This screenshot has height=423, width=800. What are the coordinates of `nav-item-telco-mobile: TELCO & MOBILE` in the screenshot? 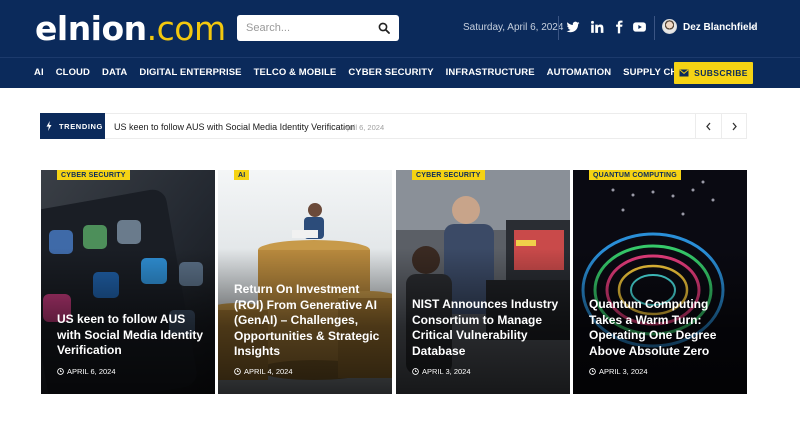 It's located at (295, 72).